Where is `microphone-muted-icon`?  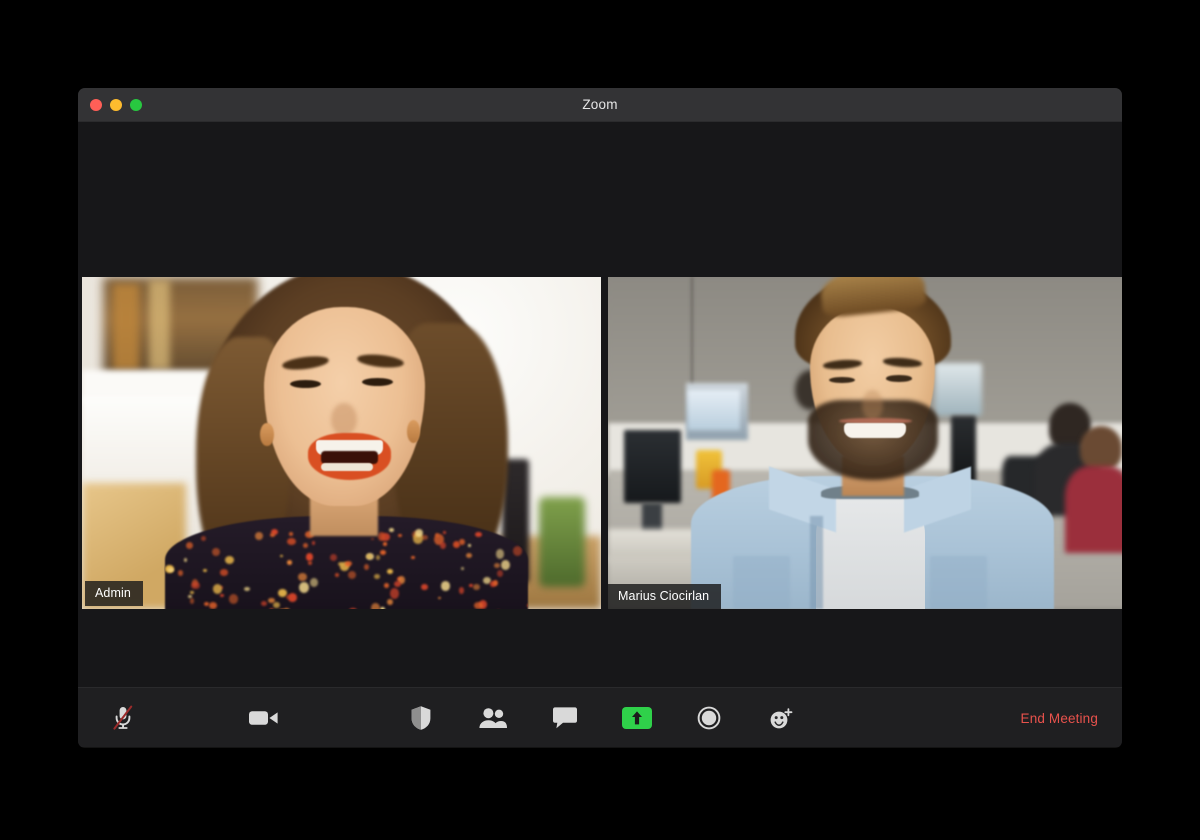
microphone-muted-icon is located at coordinates (123, 718).